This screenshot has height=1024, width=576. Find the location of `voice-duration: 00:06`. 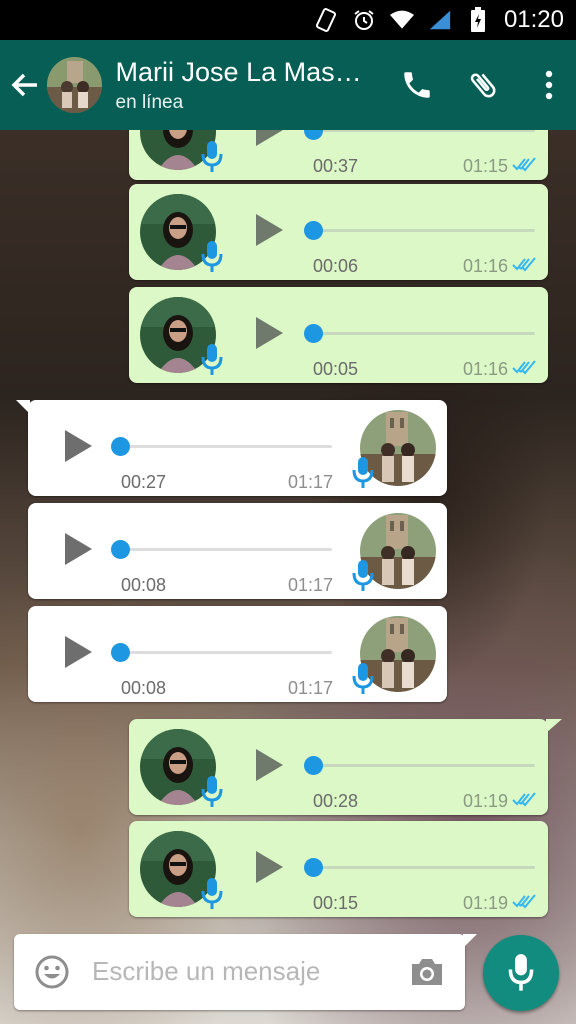

voice-duration: 00:06 is located at coordinates (336, 266).